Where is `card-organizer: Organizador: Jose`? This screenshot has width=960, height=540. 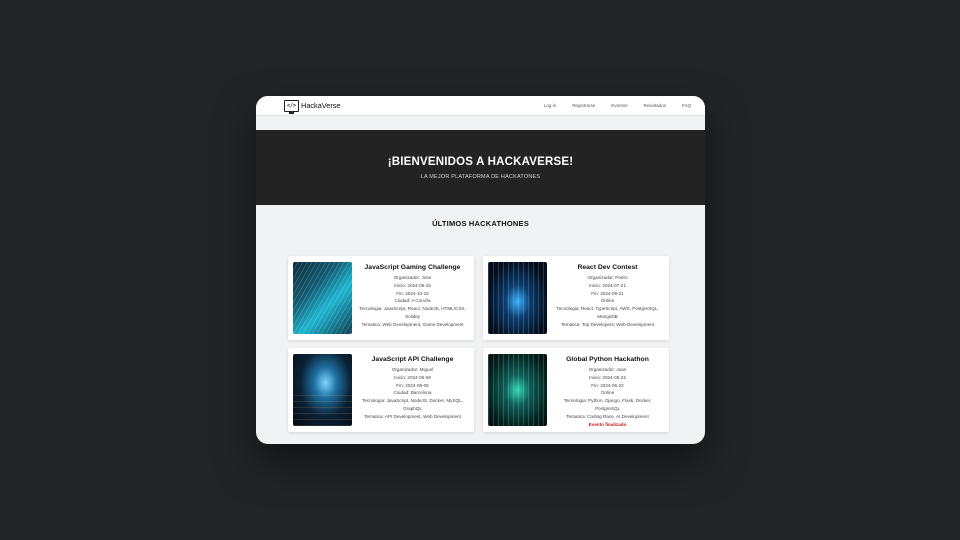
card-organizer: Organizador: Jose is located at coordinates (412, 277).